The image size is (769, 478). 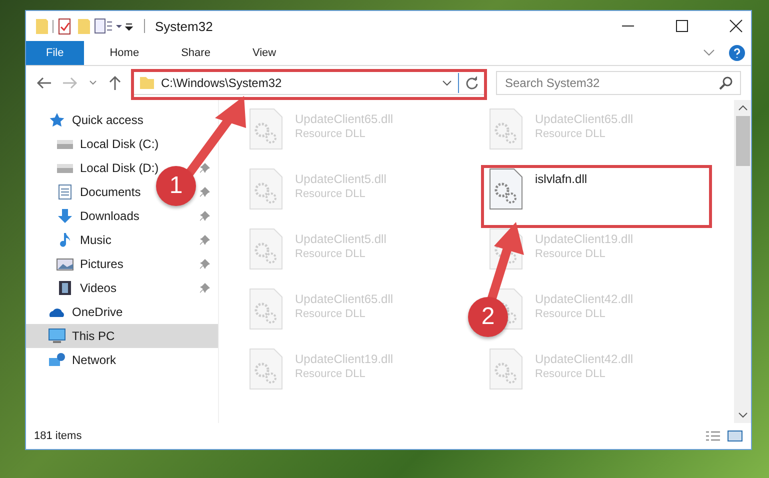 I want to click on pc-icon, so click(x=57, y=336).